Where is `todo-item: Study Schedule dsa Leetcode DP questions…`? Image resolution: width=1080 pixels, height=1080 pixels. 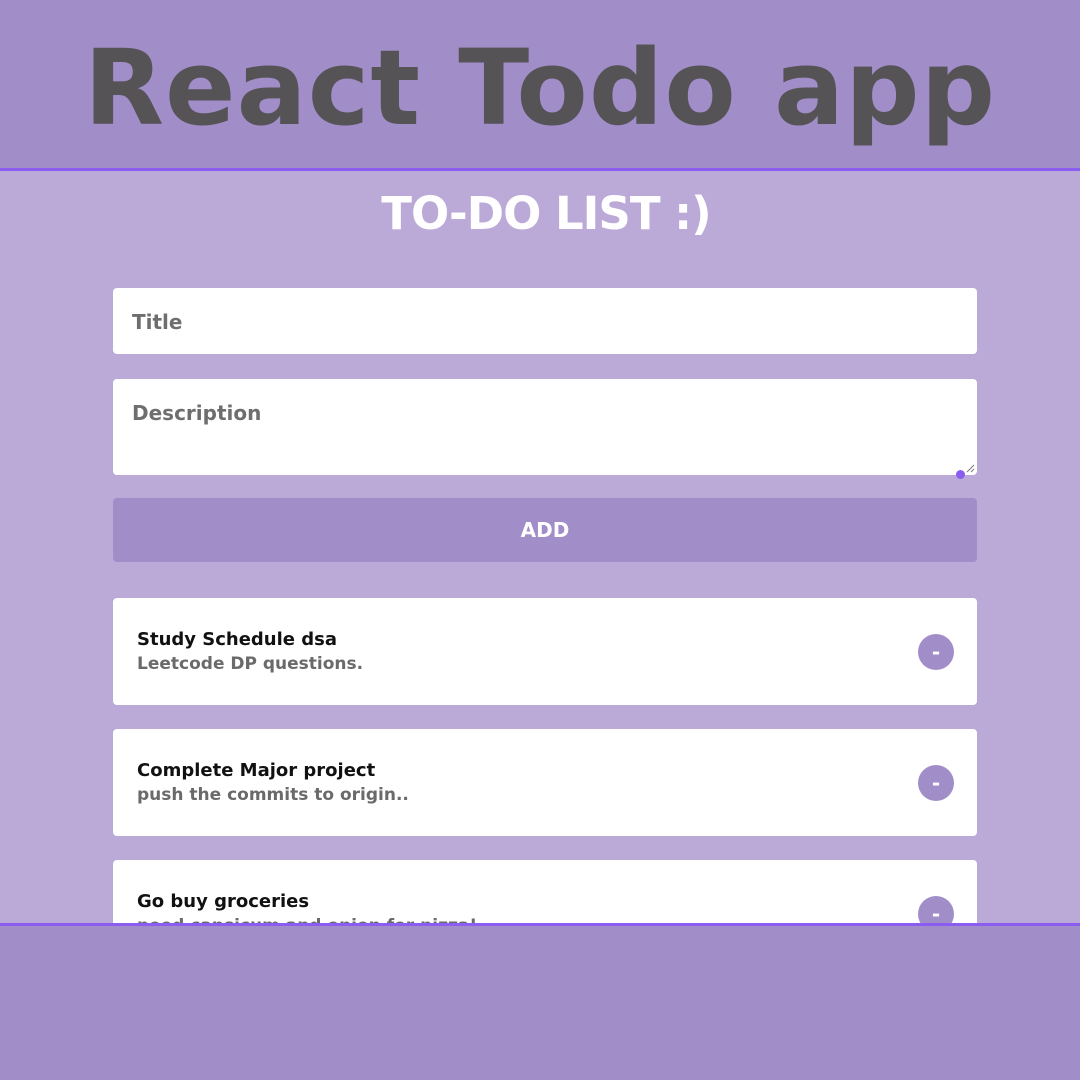
todo-item: Study Schedule dsa Leetcode DP questions… is located at coordinates (545, 651).